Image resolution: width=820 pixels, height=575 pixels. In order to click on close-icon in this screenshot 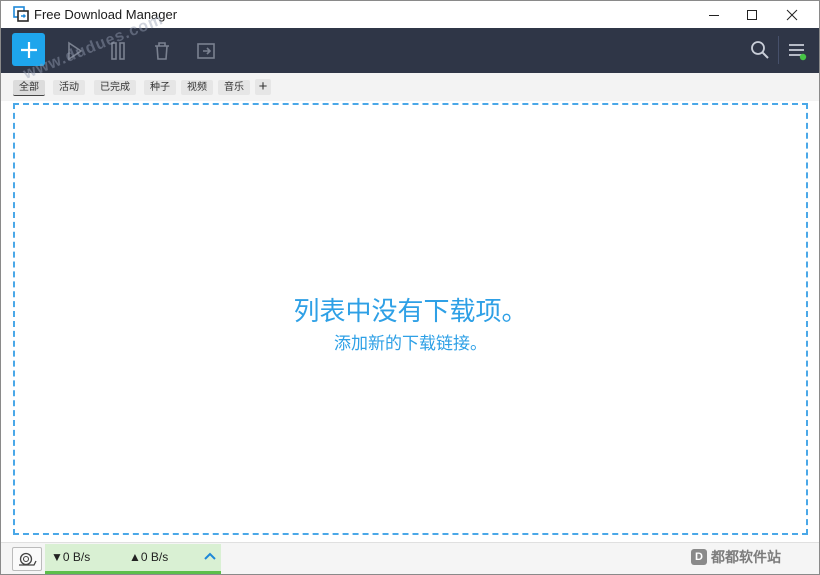, I will do `click(792, 14)`.